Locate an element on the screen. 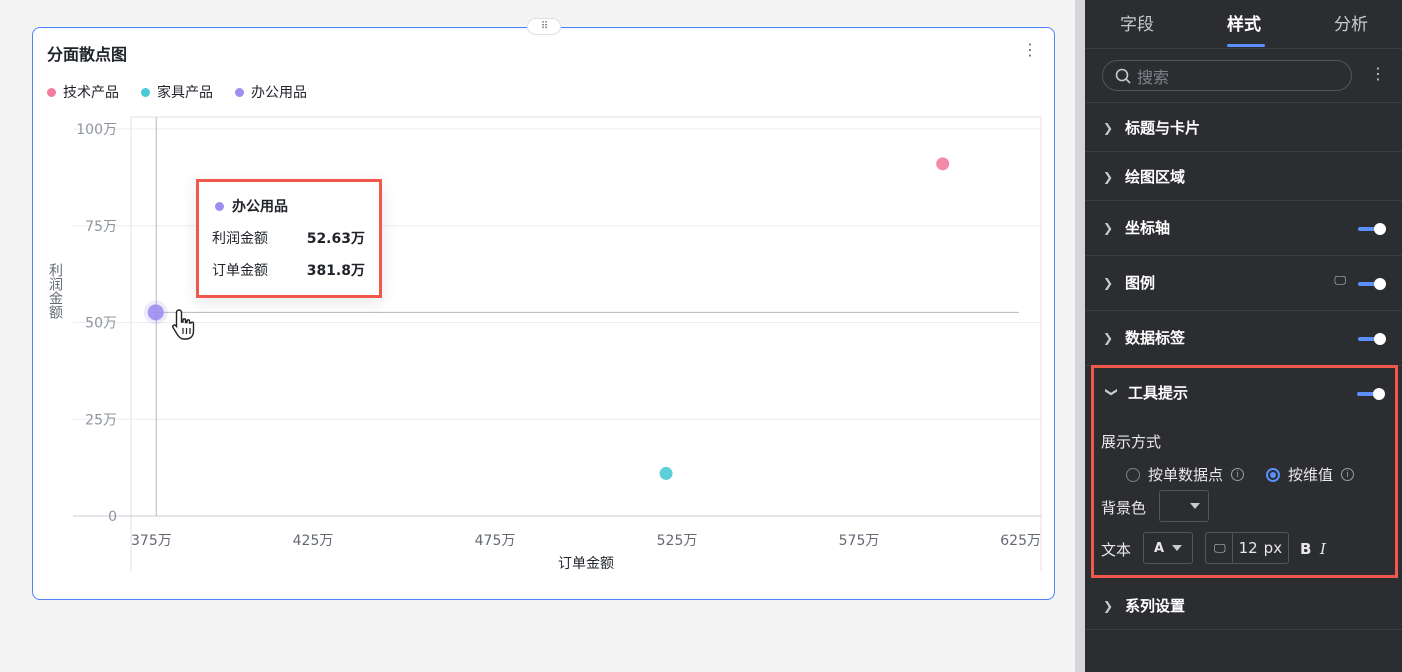 This screenshot has width=1402, height=672. x-tick-label: 425万 is located at coordinates (313, 541).